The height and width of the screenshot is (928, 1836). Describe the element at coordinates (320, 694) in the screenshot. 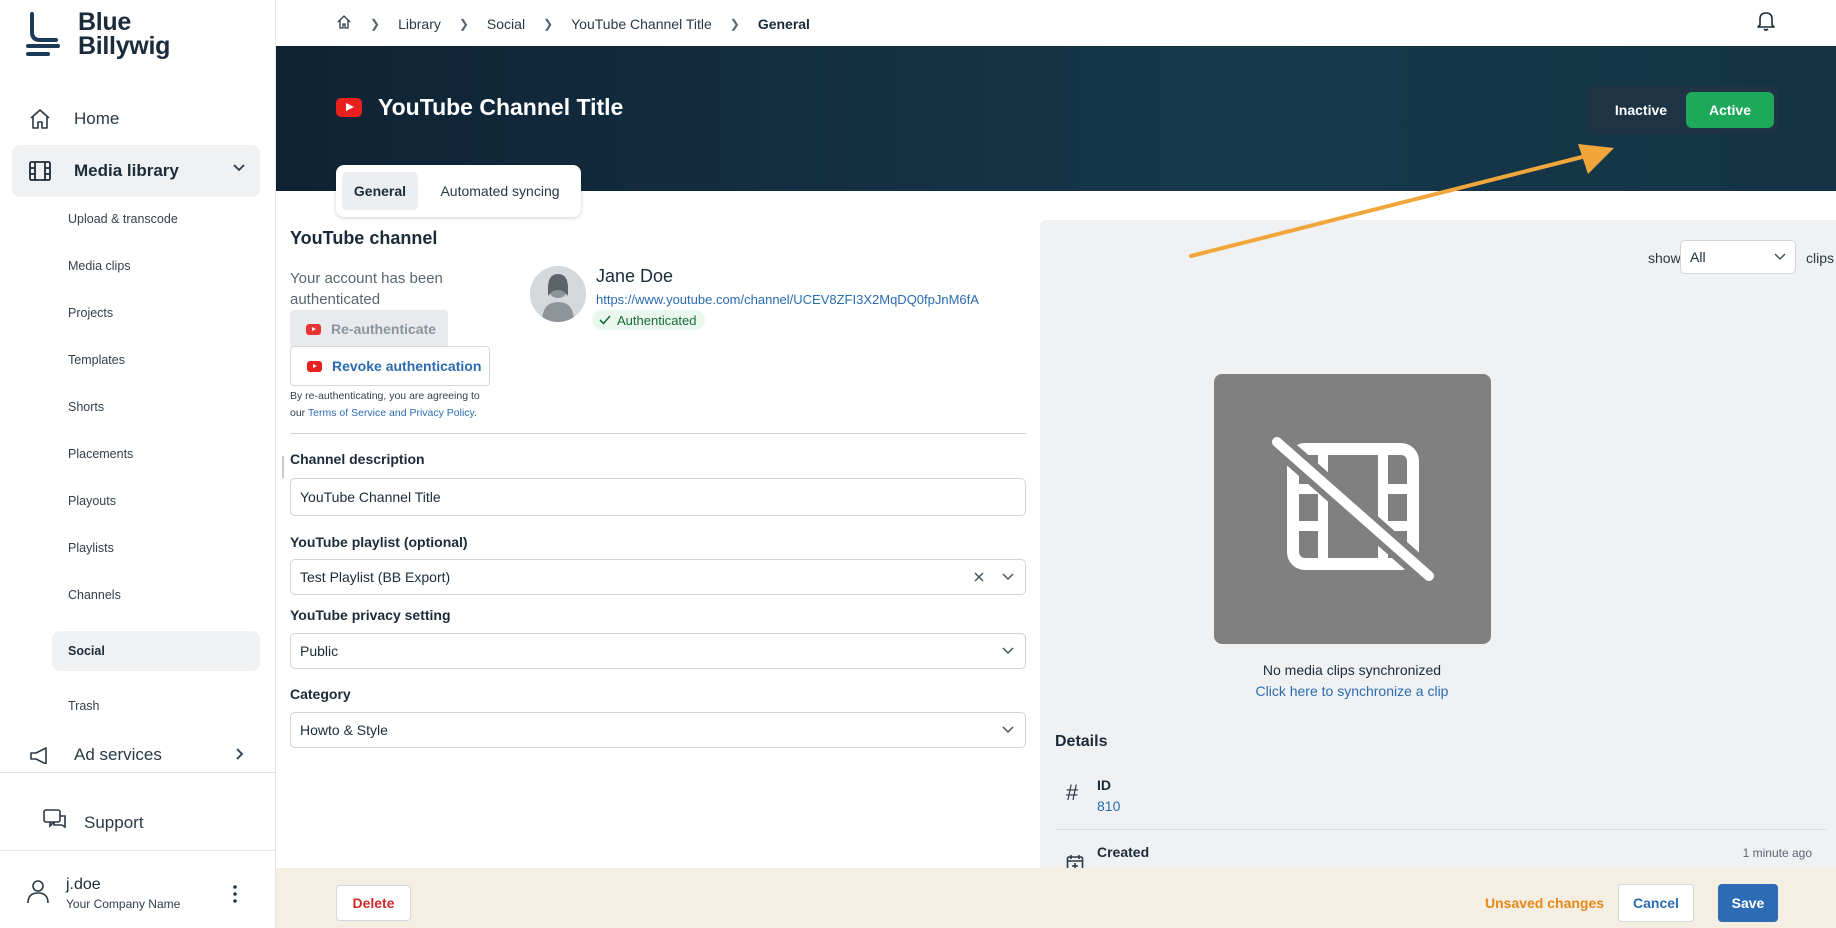

I see `category-label: Category` at that location.